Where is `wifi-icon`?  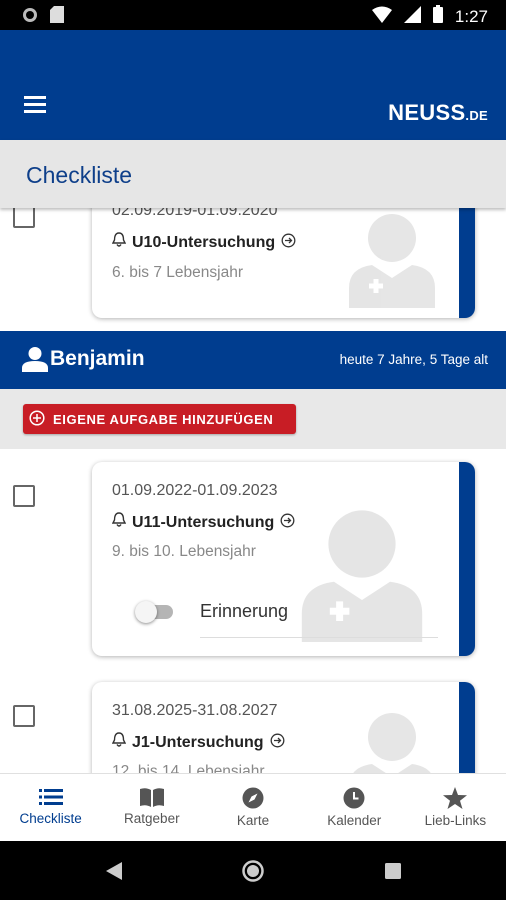
wifi-icon is located at coordinates (381, 17).